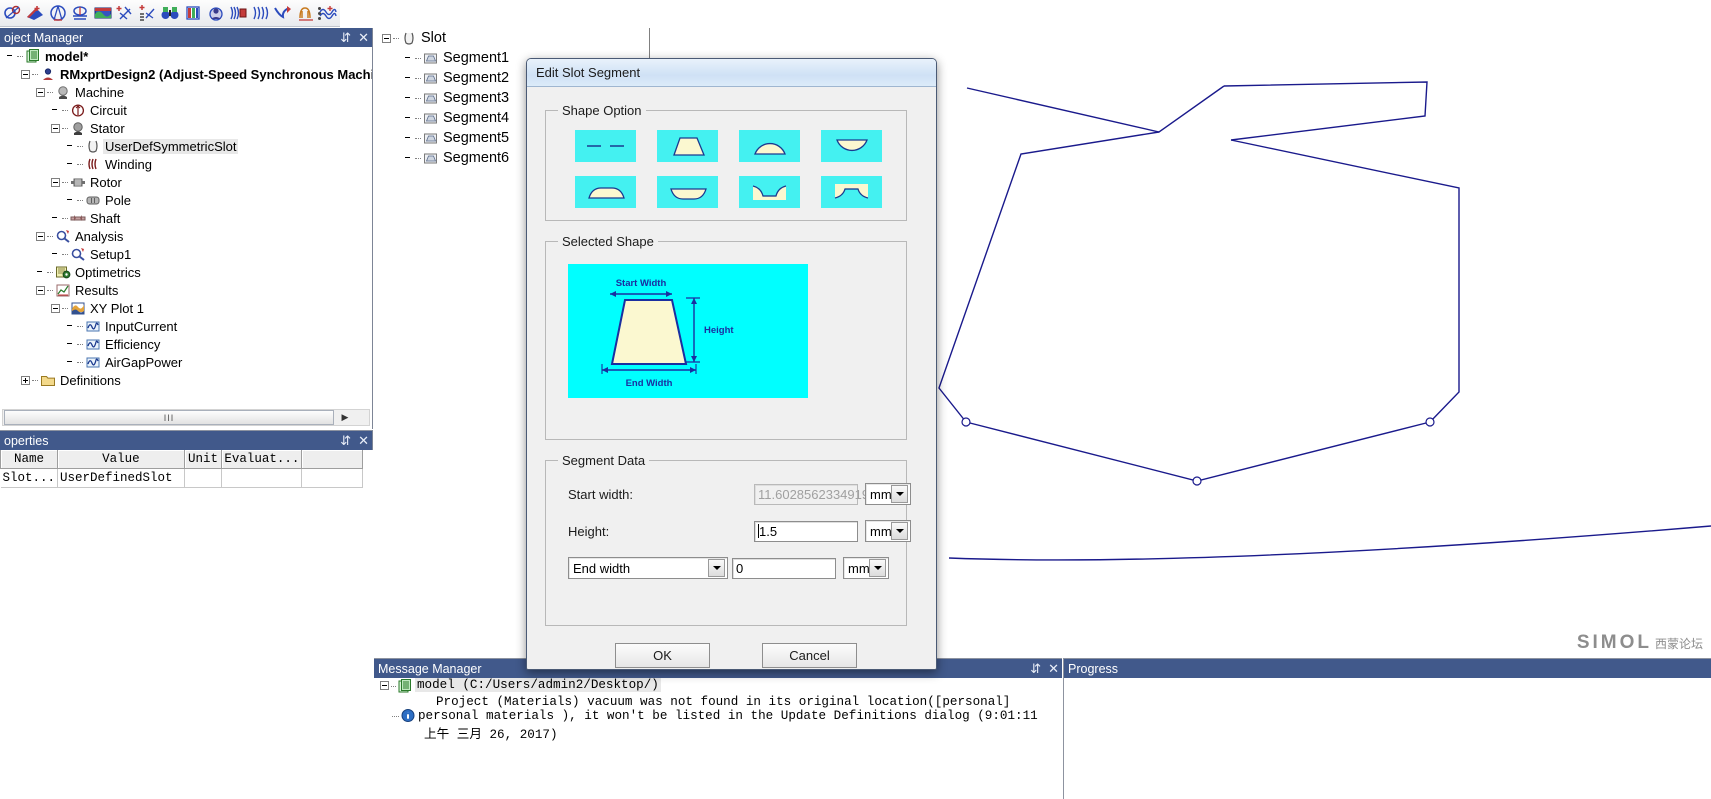 Image resolution: width=1711 pixels, height=799 pixels. What do you see at coordinates (186, 344) in the screenshot?
I see `tree-item-efficiency: Efficiency` at bounding box center [186, 344].